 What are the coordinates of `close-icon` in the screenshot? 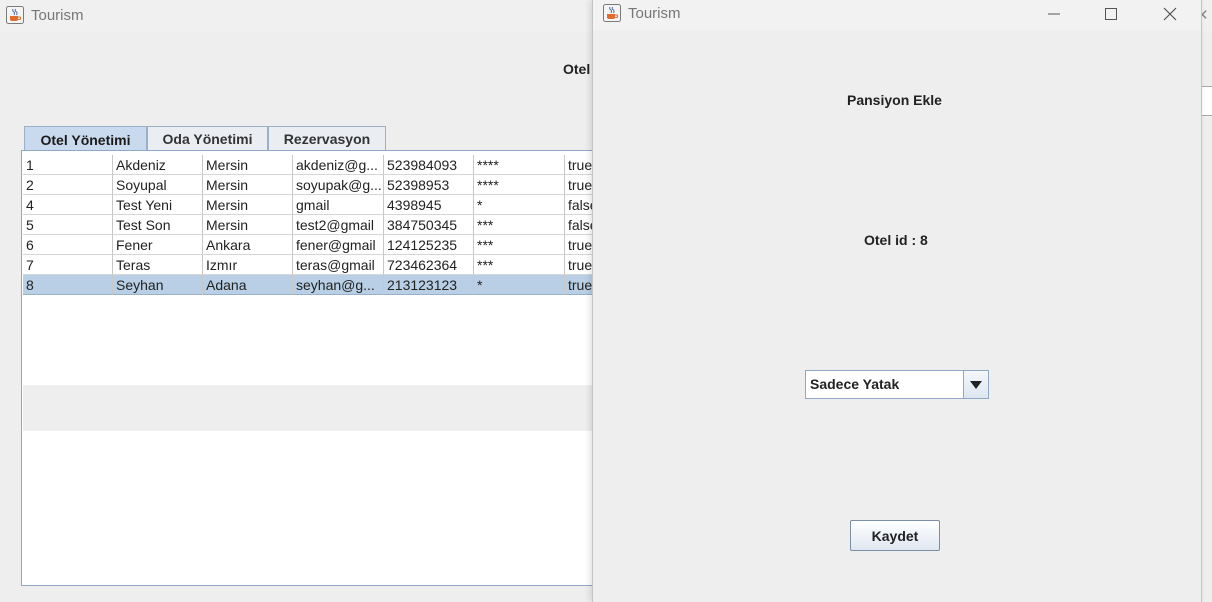 It's located at (1170, 14).